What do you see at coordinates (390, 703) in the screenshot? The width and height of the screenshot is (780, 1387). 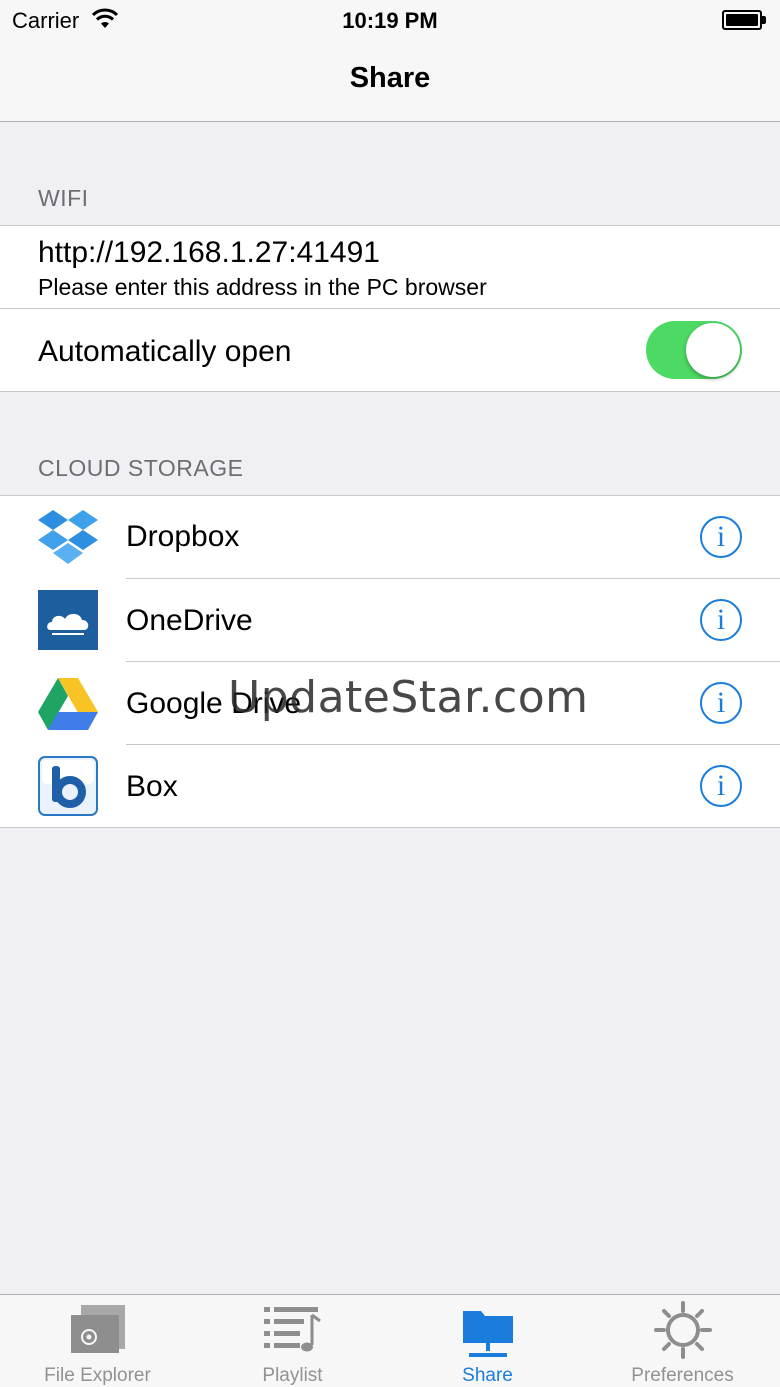 I see `cloud-item-google-drive: Google Drive i` at bounding box center [390, 703].